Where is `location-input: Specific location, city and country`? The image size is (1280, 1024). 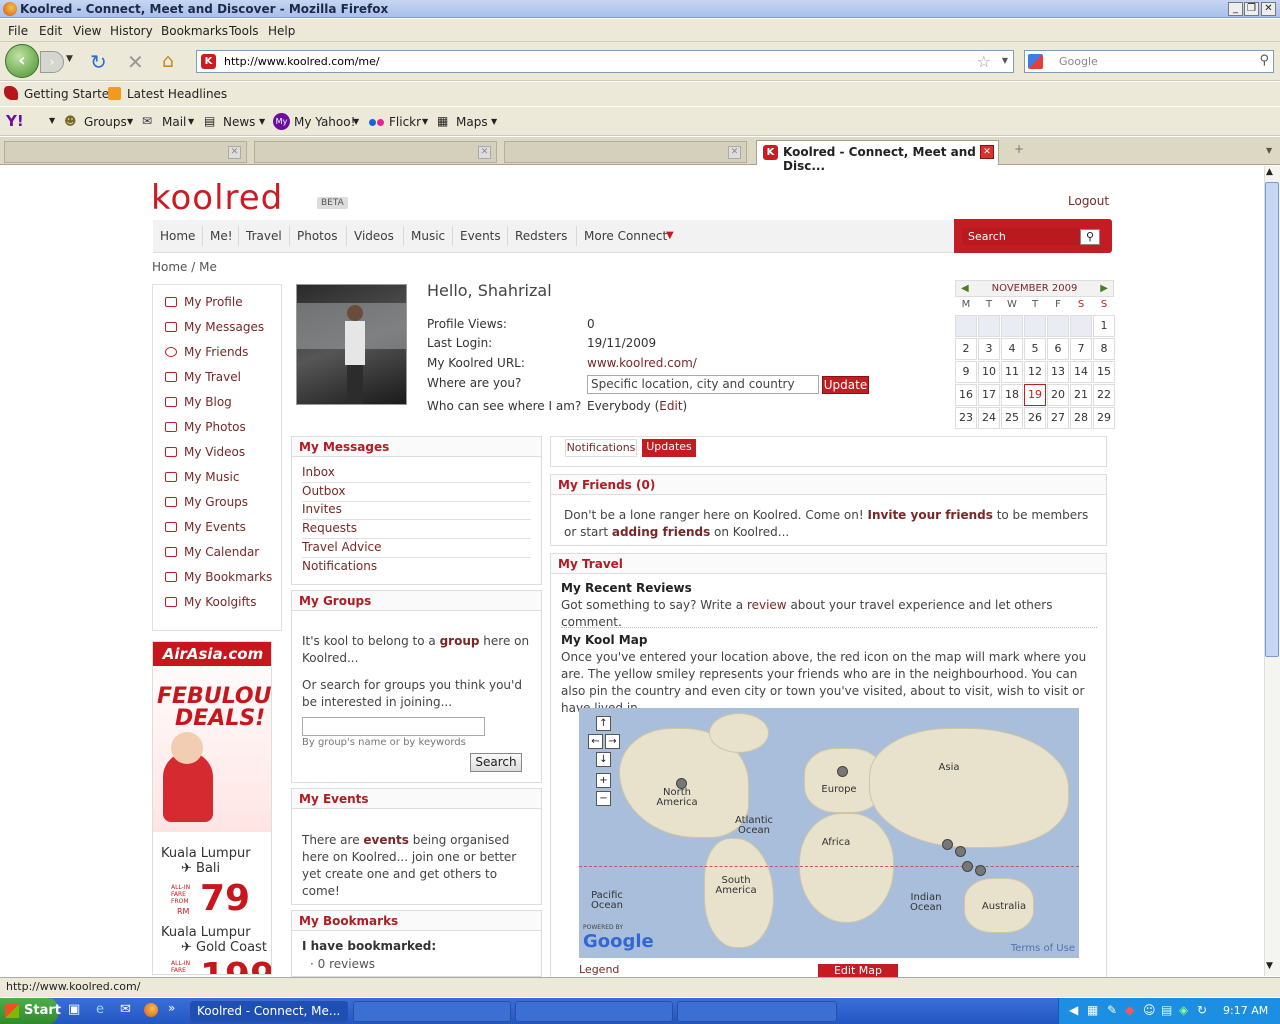
location-input: Specific location, city and country is located at coordinates (703, 384).